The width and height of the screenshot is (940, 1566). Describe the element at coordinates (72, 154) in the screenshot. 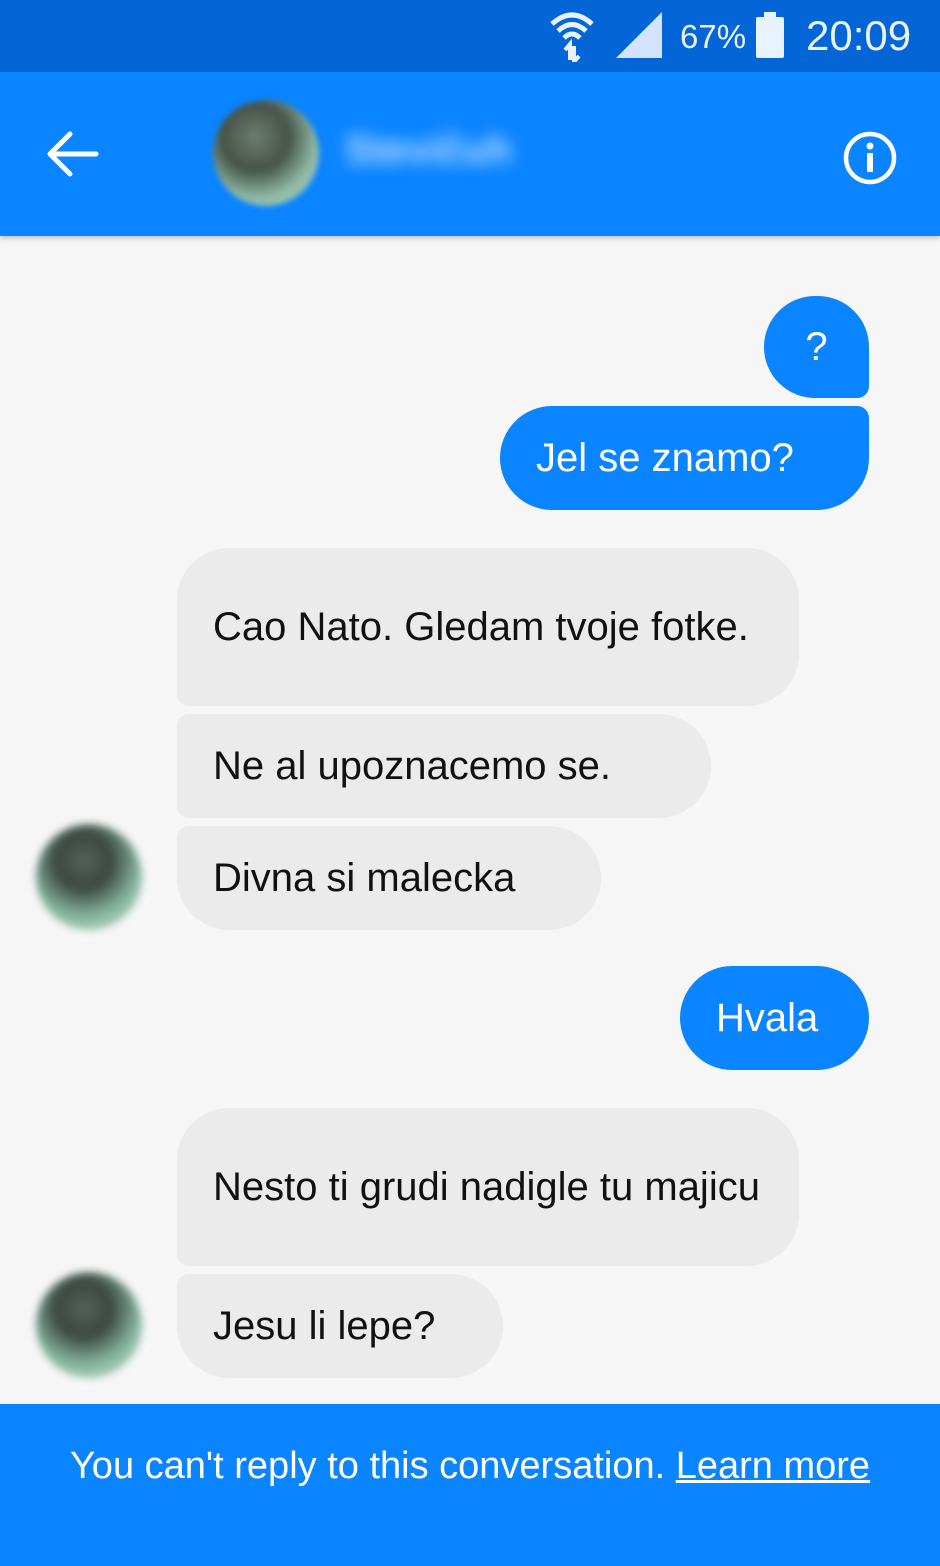

I see `back-arrow-icon` at that location.